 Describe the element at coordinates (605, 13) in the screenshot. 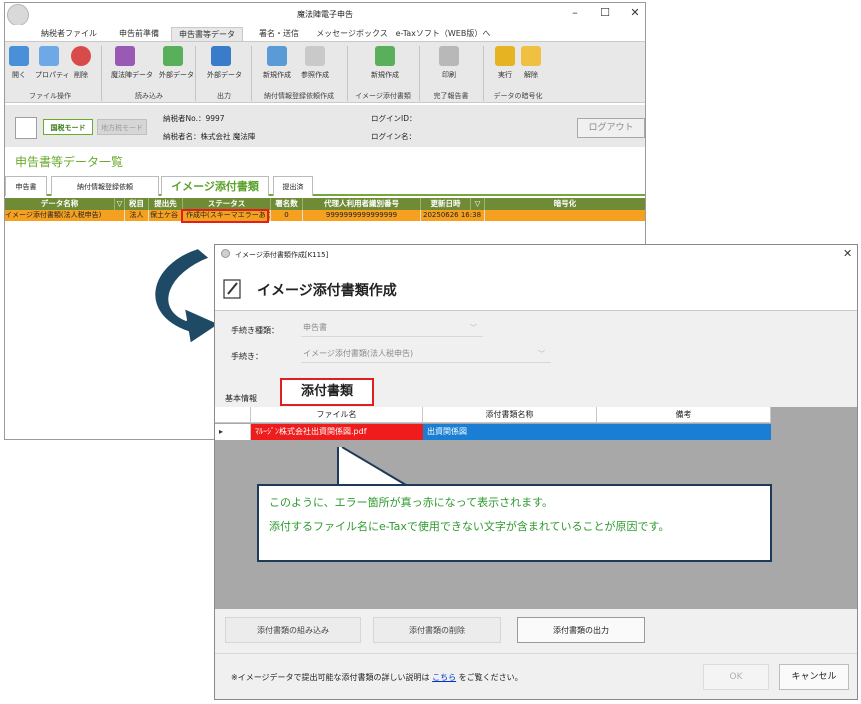

I see `maximize-button: ☐` at that location.